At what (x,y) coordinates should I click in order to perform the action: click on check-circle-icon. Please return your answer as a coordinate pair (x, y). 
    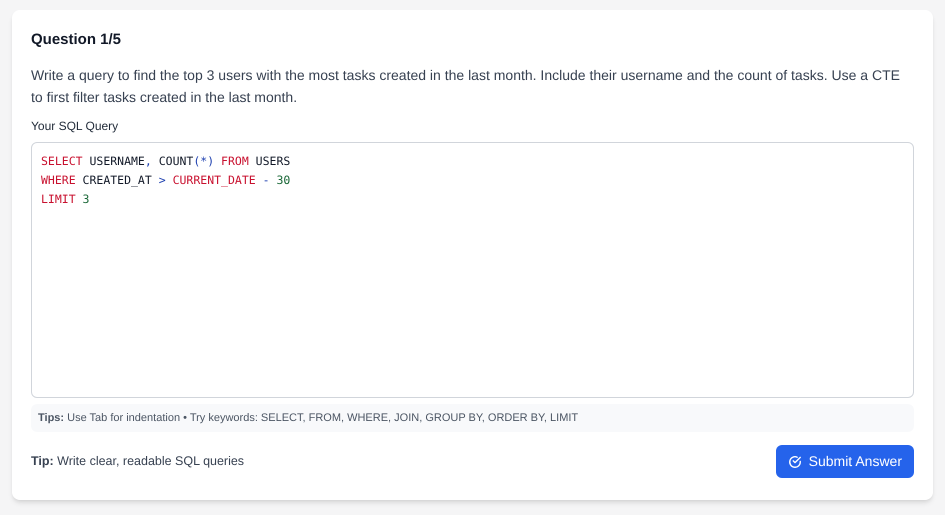
    Looking at the image, I should click on (795, 461).